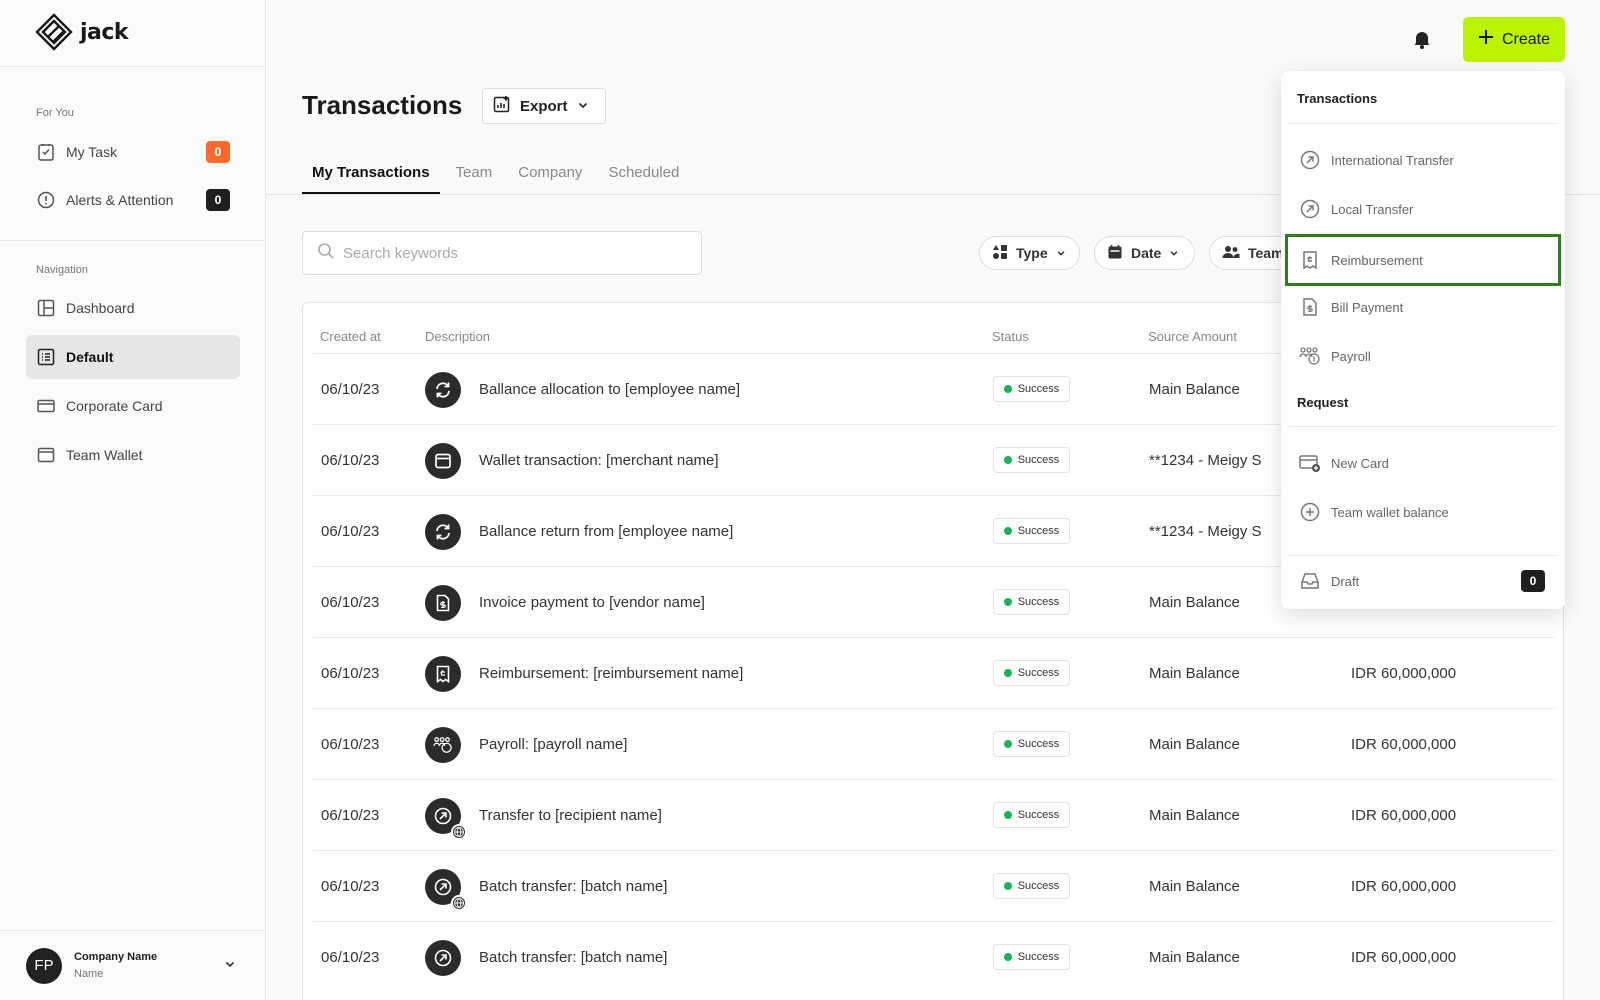 The image size is (1600, 1000). I want to click on create-button-label: Create, so click(1526, 39).